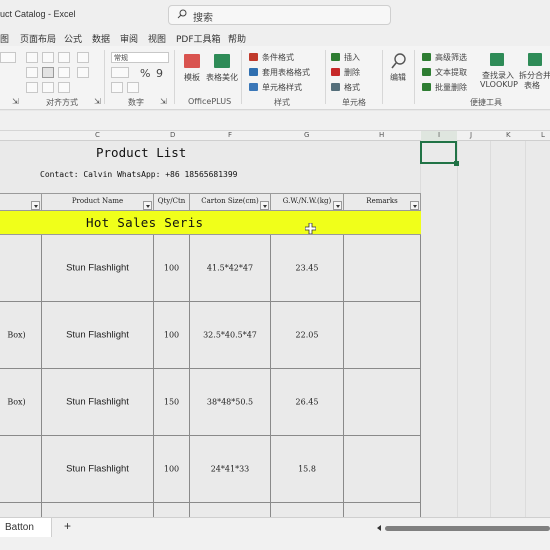  Describe the element at coordinates (451, 72) in the screenshot. I see `text-extract-button: 文本提取` at that location.